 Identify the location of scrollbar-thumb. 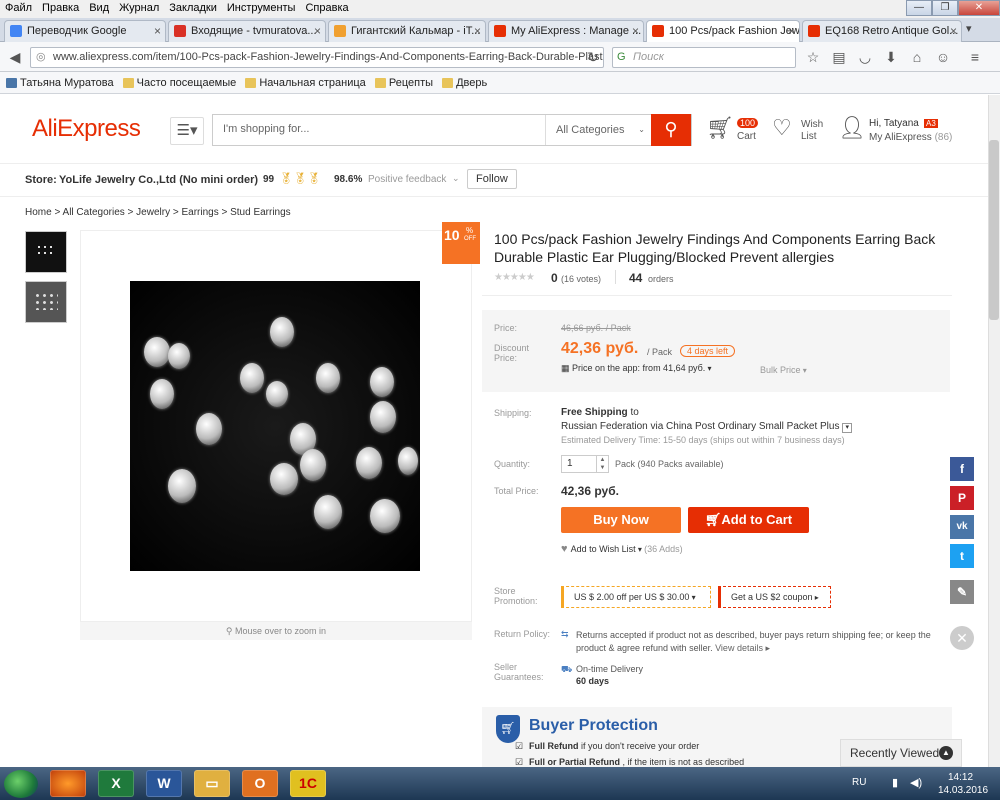
(994, 230).